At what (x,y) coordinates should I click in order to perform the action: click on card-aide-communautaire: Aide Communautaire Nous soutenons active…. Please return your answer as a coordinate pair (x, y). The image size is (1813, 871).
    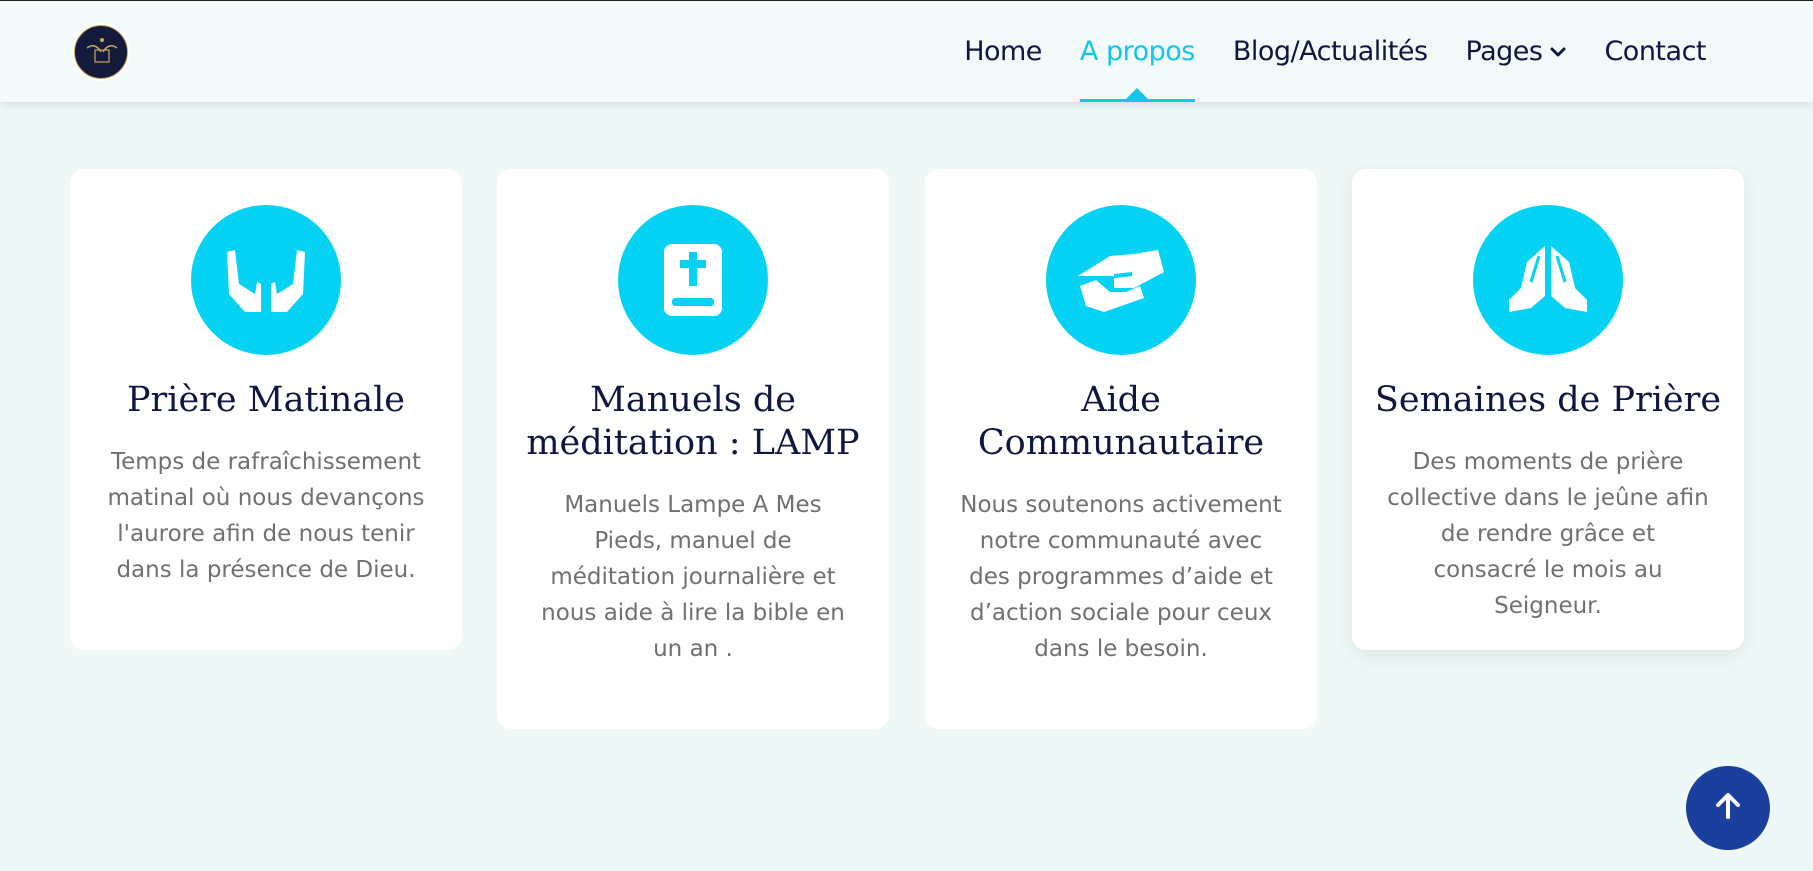
    Looking at the image, I should click on (1121, 449).